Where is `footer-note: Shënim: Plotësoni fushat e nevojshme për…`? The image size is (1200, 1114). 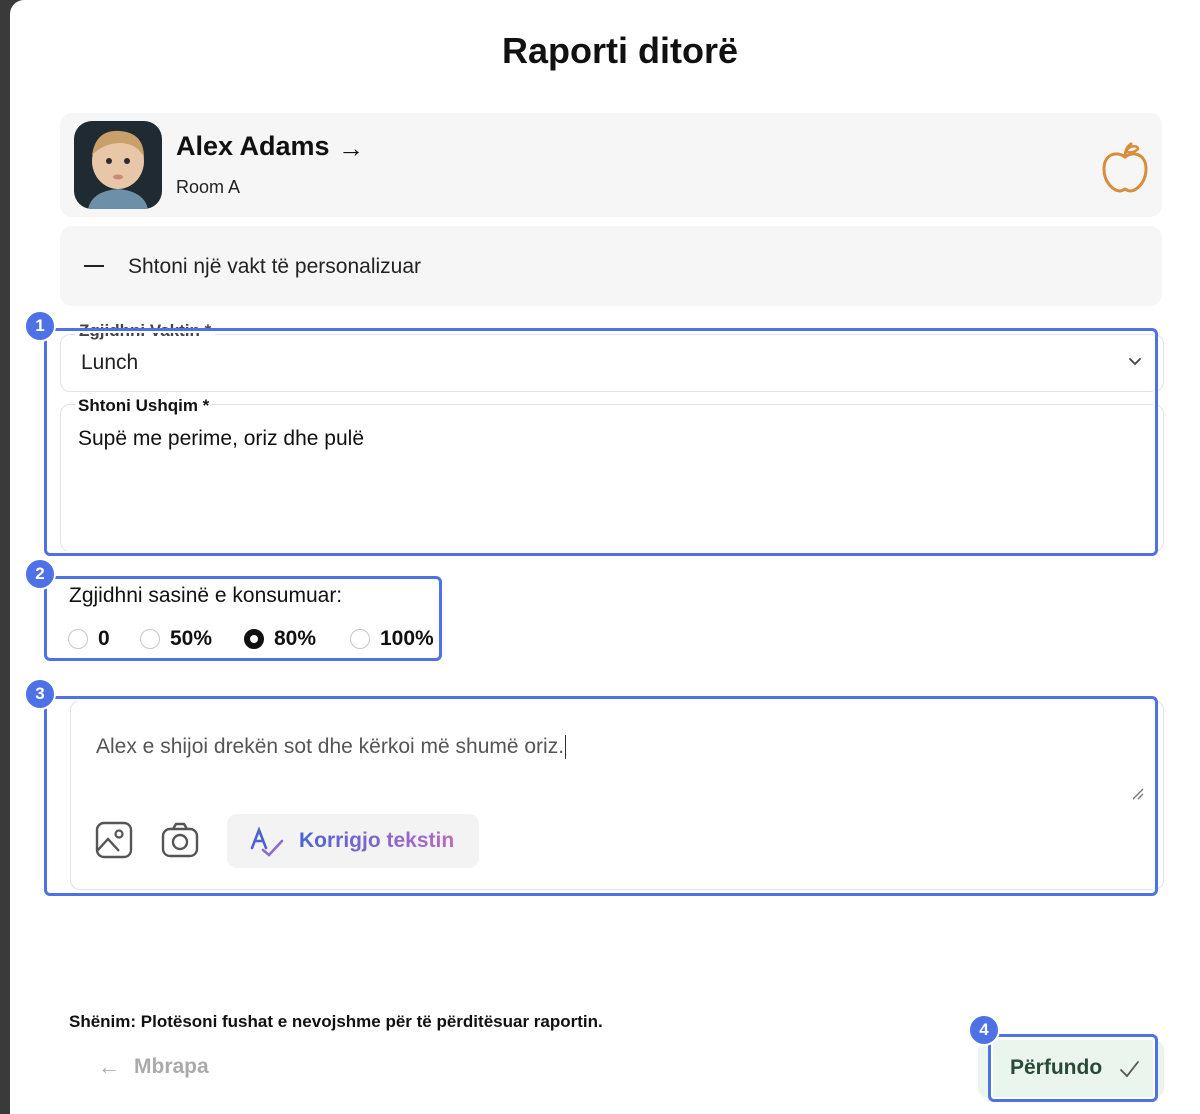
footer-note: Shënim: Plotësoni fushat e nevojshme për… is located at coordinates (336, 1021).